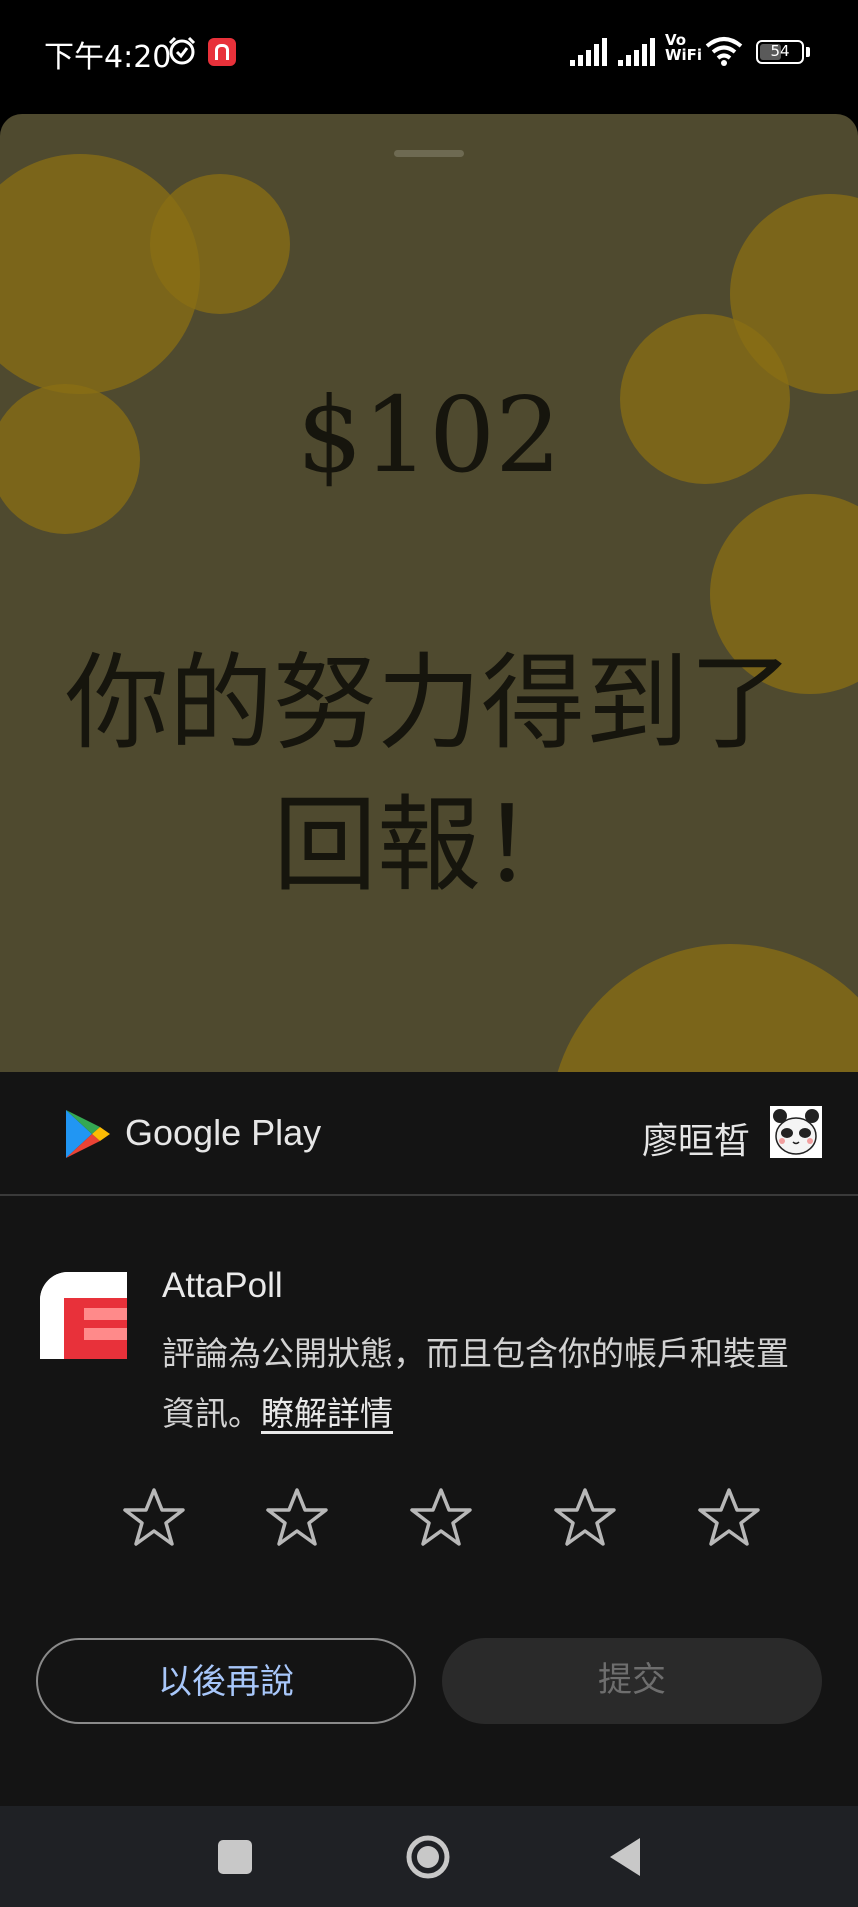 The image size is (858, 1907). What do you see at coordinates (475, 1383) in the screenshot?
I see `review-notice-text: 評論為公開狀態，而且包含你的帳戶和裝置資訊。` at bounding box center [475, 1383].